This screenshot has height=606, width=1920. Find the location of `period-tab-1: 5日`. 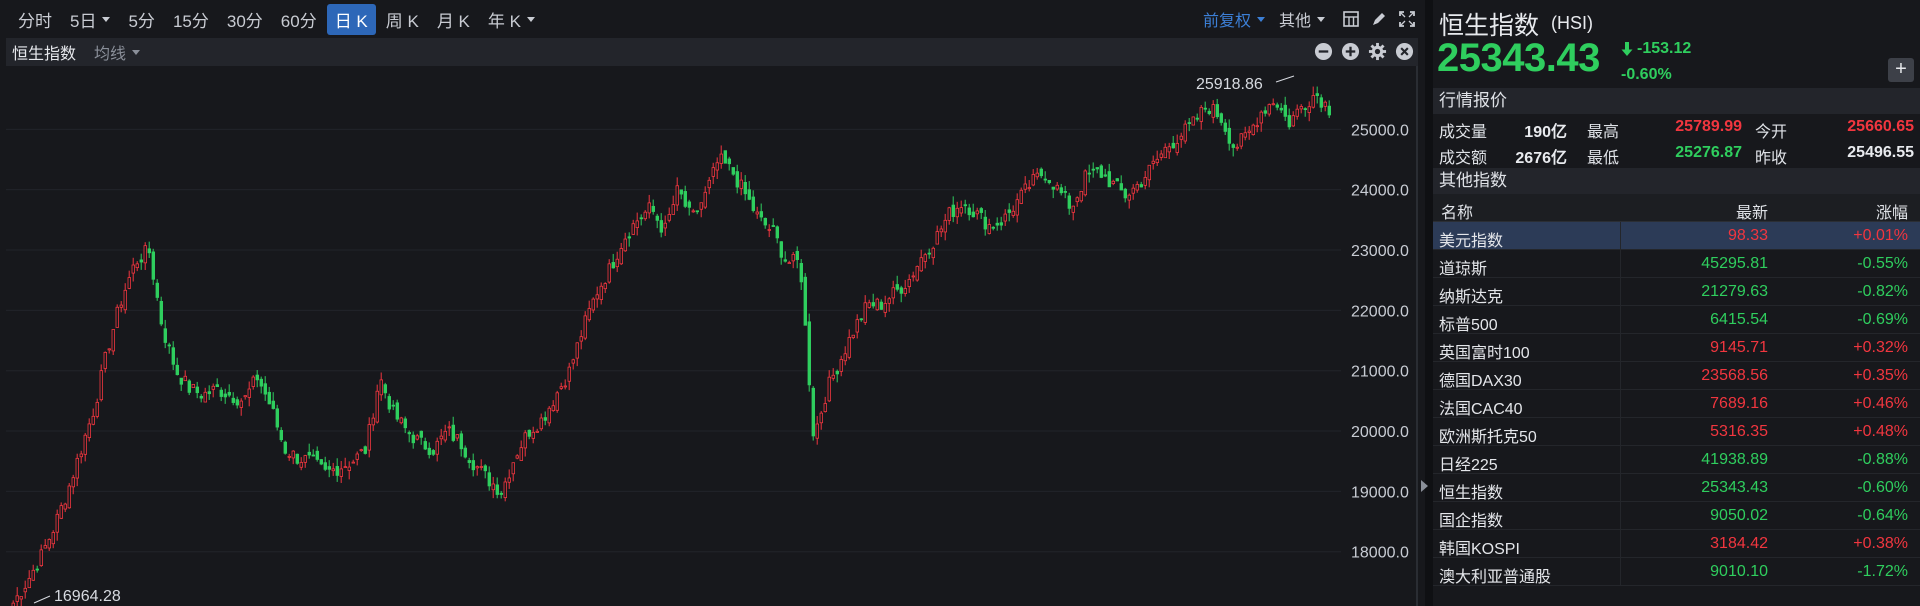

period-tab-1: 5日 is located at coordinates (90, 19).